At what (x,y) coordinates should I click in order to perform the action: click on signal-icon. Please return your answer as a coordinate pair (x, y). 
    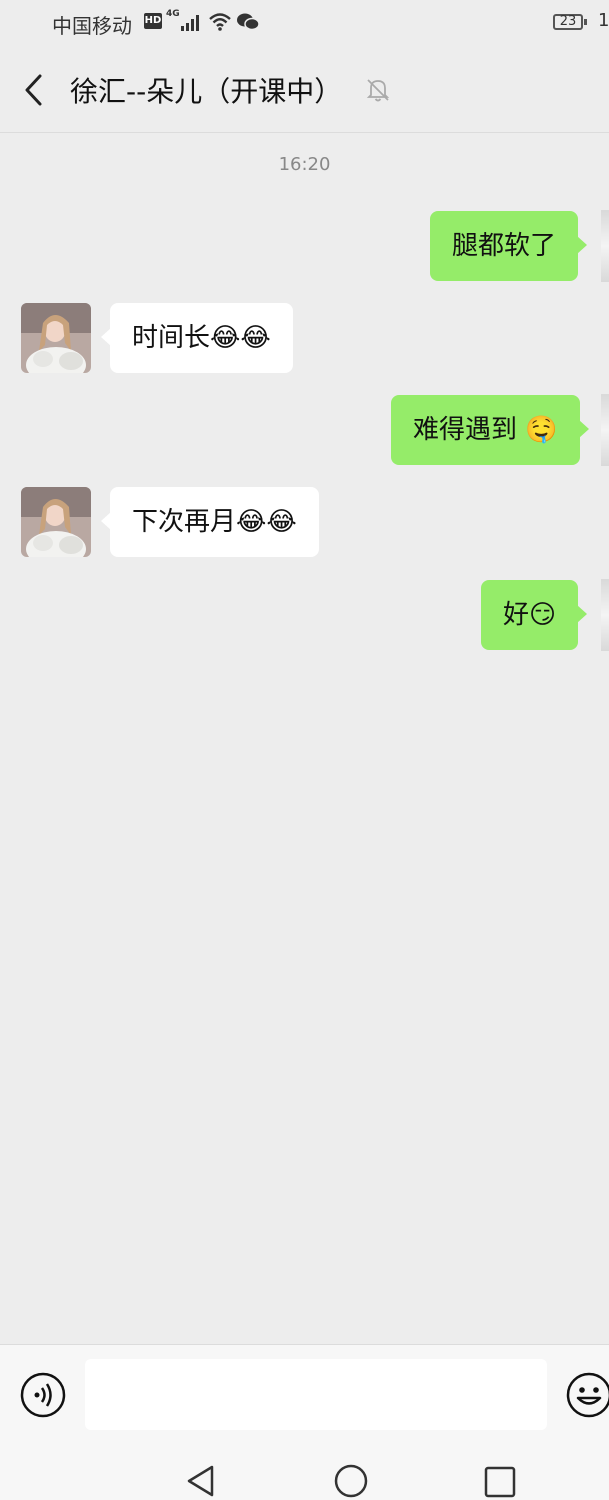
    Looking at the image, I should click on (190, 23).